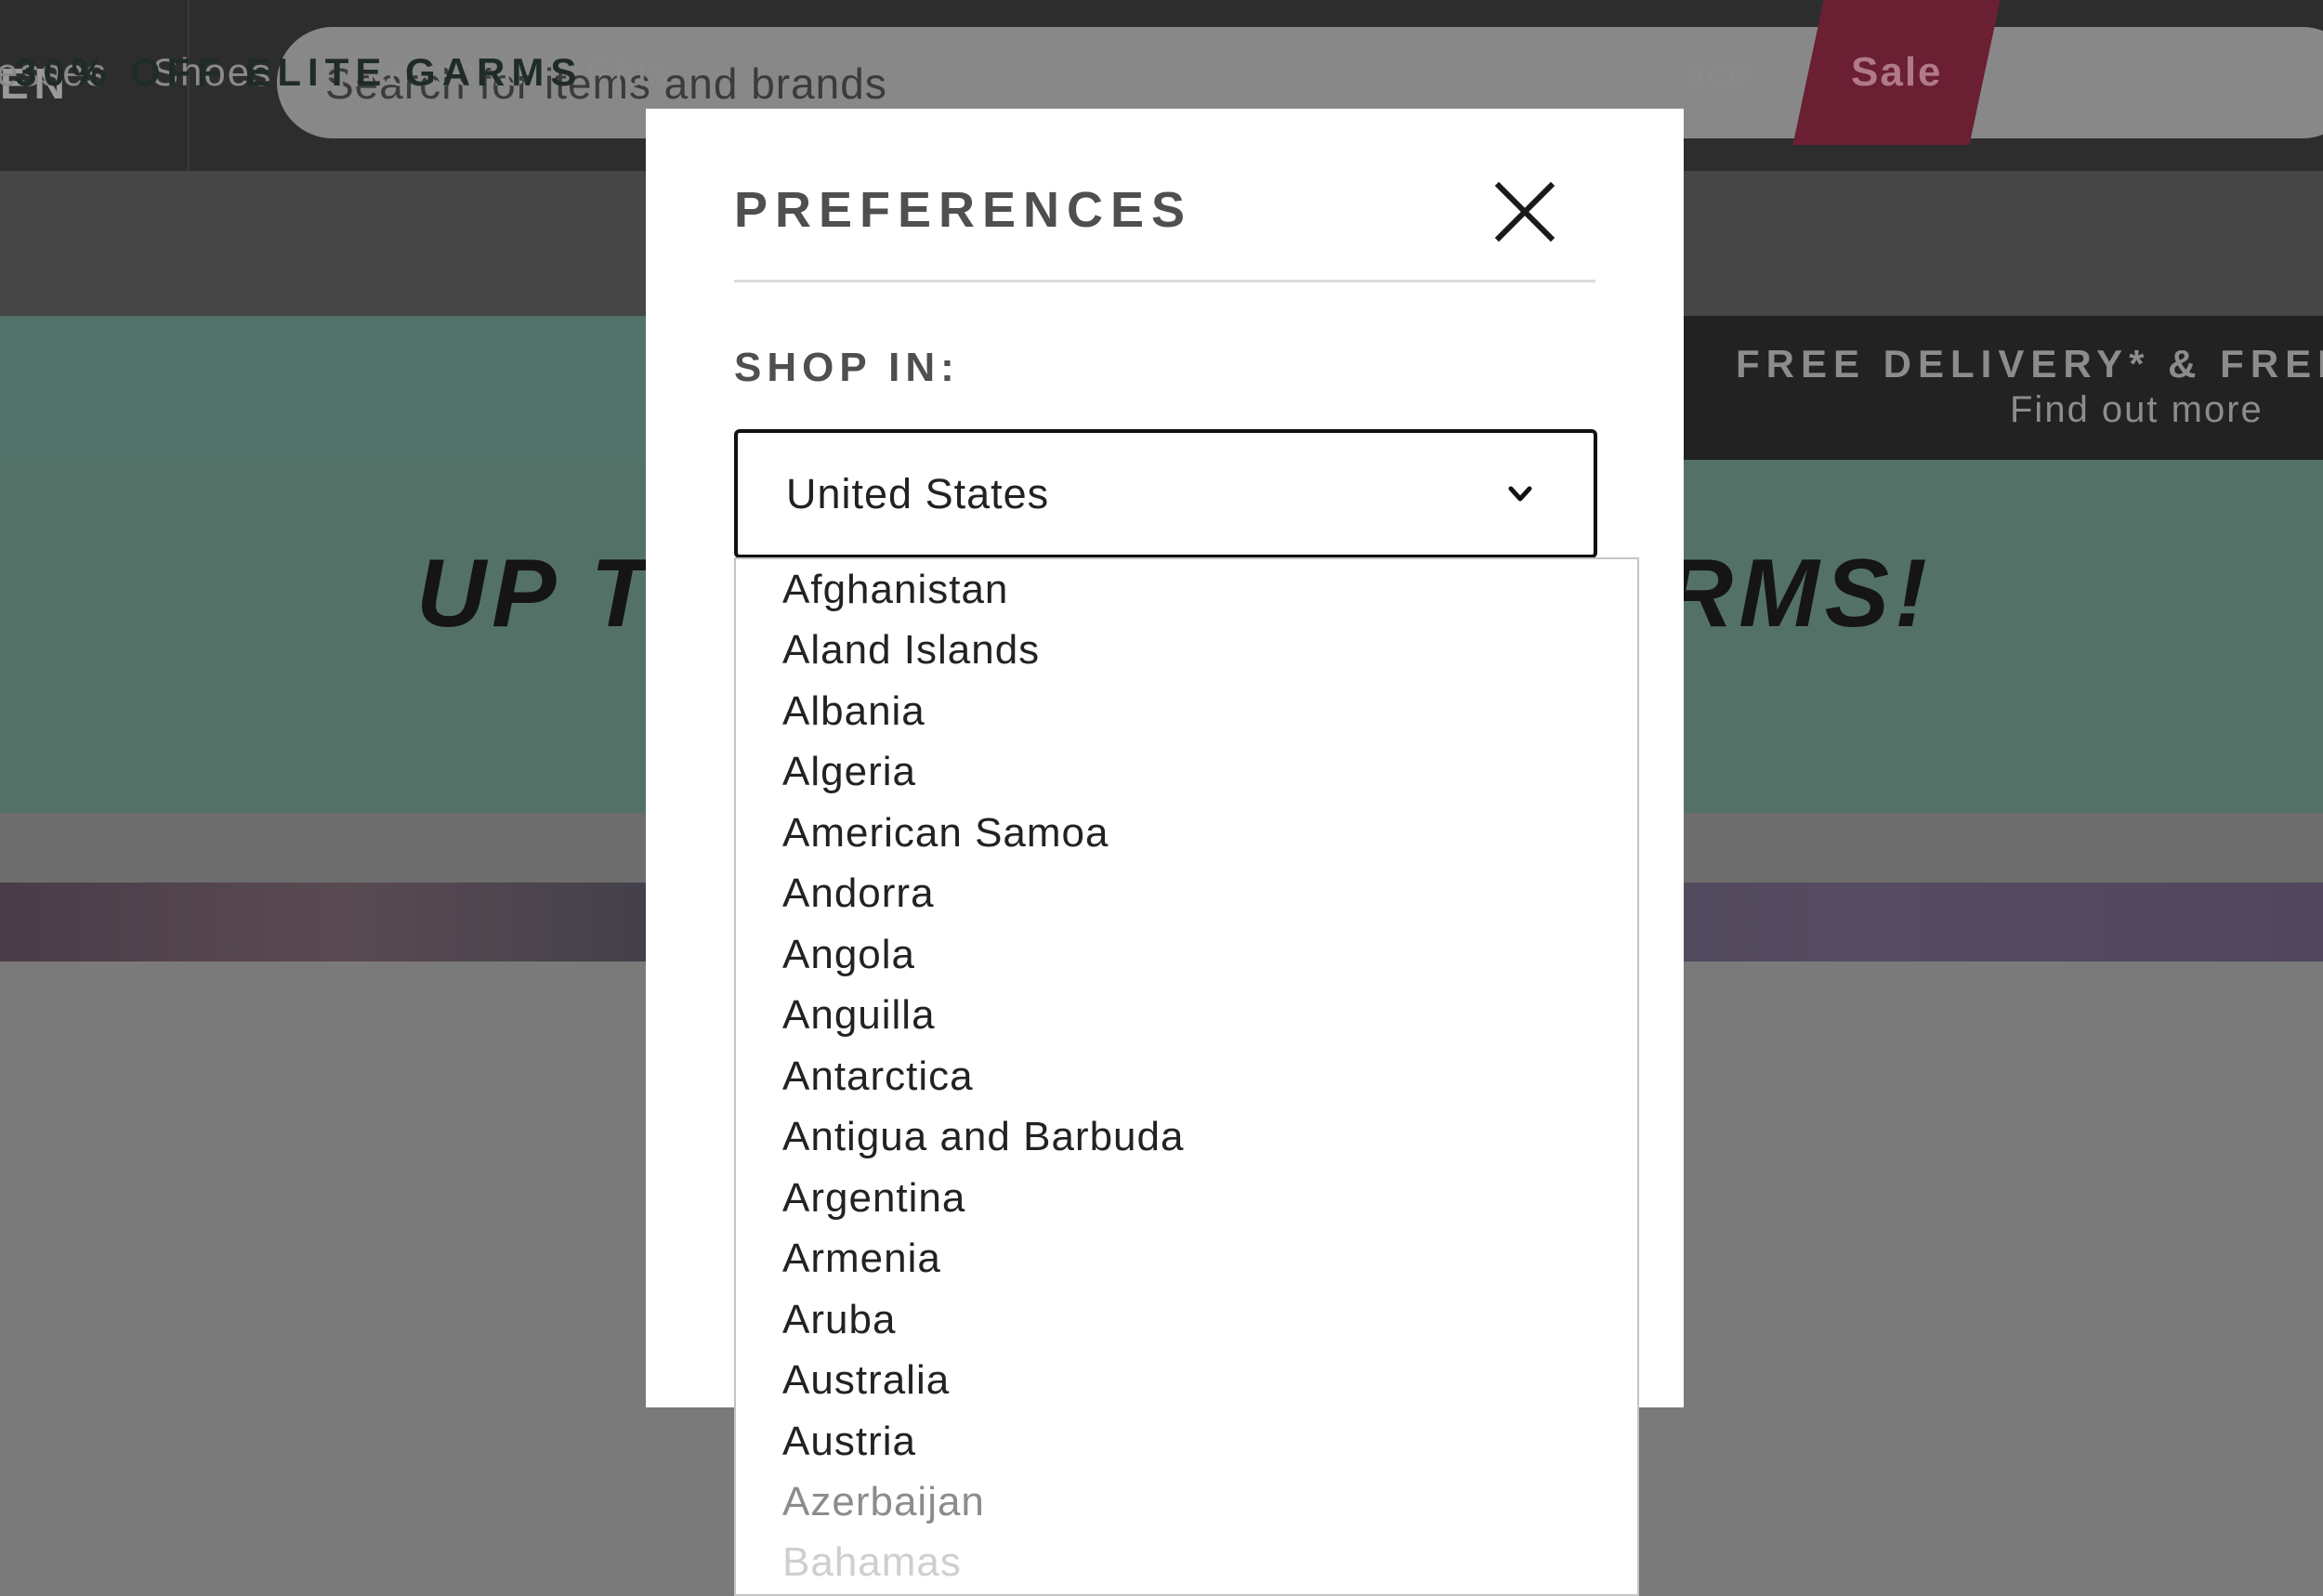 This screenshot has width=2323, height=1596. I want to click on selected-country: United States, so click(918, 494).